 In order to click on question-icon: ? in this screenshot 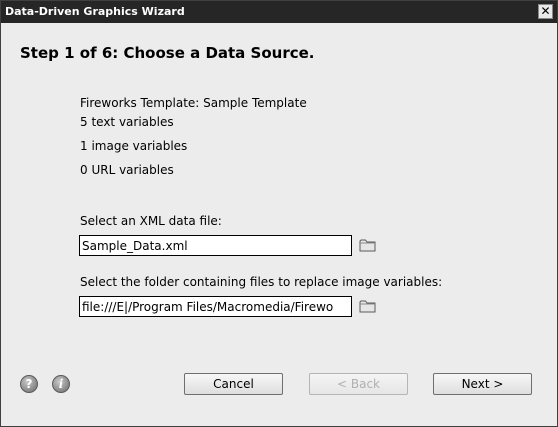, I will do `click(29, 384)`.